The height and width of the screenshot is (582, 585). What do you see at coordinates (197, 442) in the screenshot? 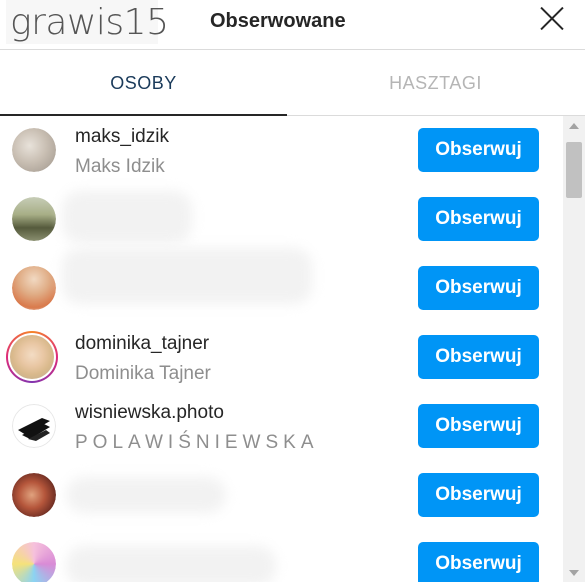
I see `account-full-name: POLAWIŚNIEWSKA` at bounding box center [197, 442].